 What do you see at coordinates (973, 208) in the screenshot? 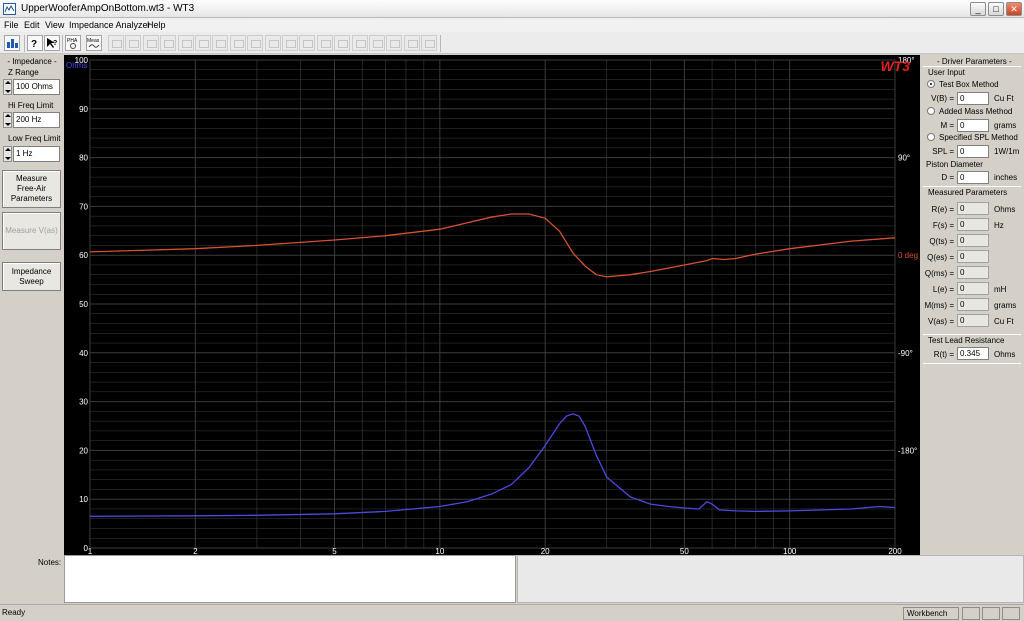
I see `re-value: 0` at bounding box center [973, 208].